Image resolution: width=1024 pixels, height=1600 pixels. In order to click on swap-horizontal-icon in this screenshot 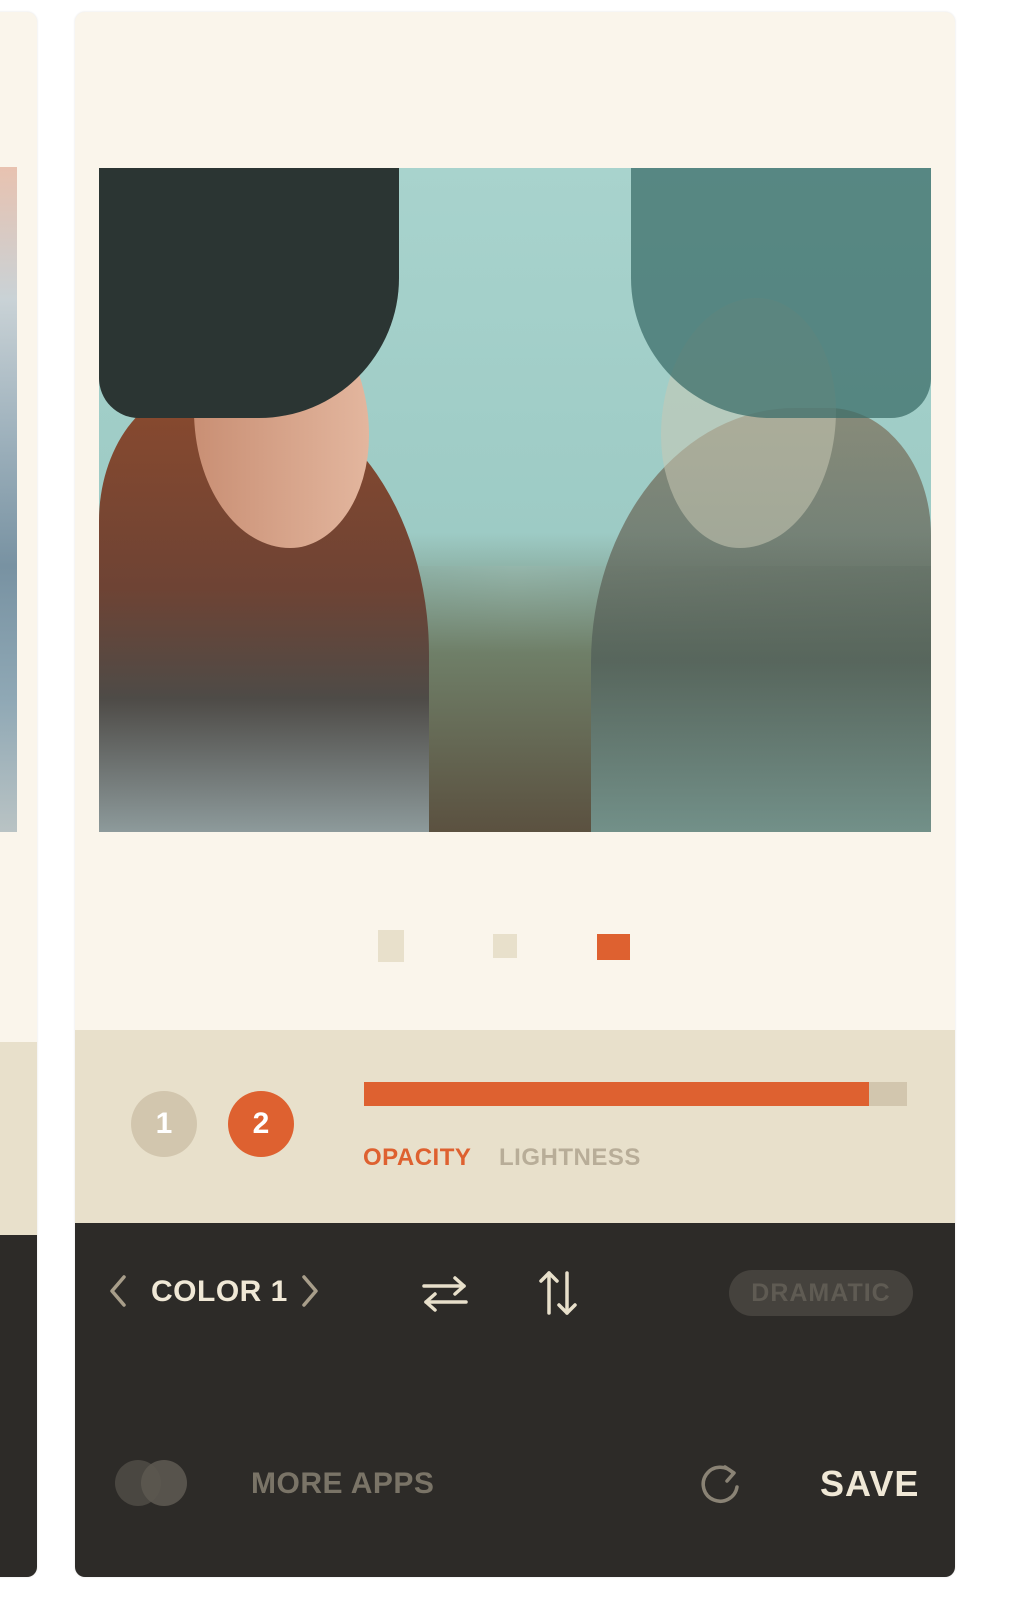, I will do `click(445, 1294)`.